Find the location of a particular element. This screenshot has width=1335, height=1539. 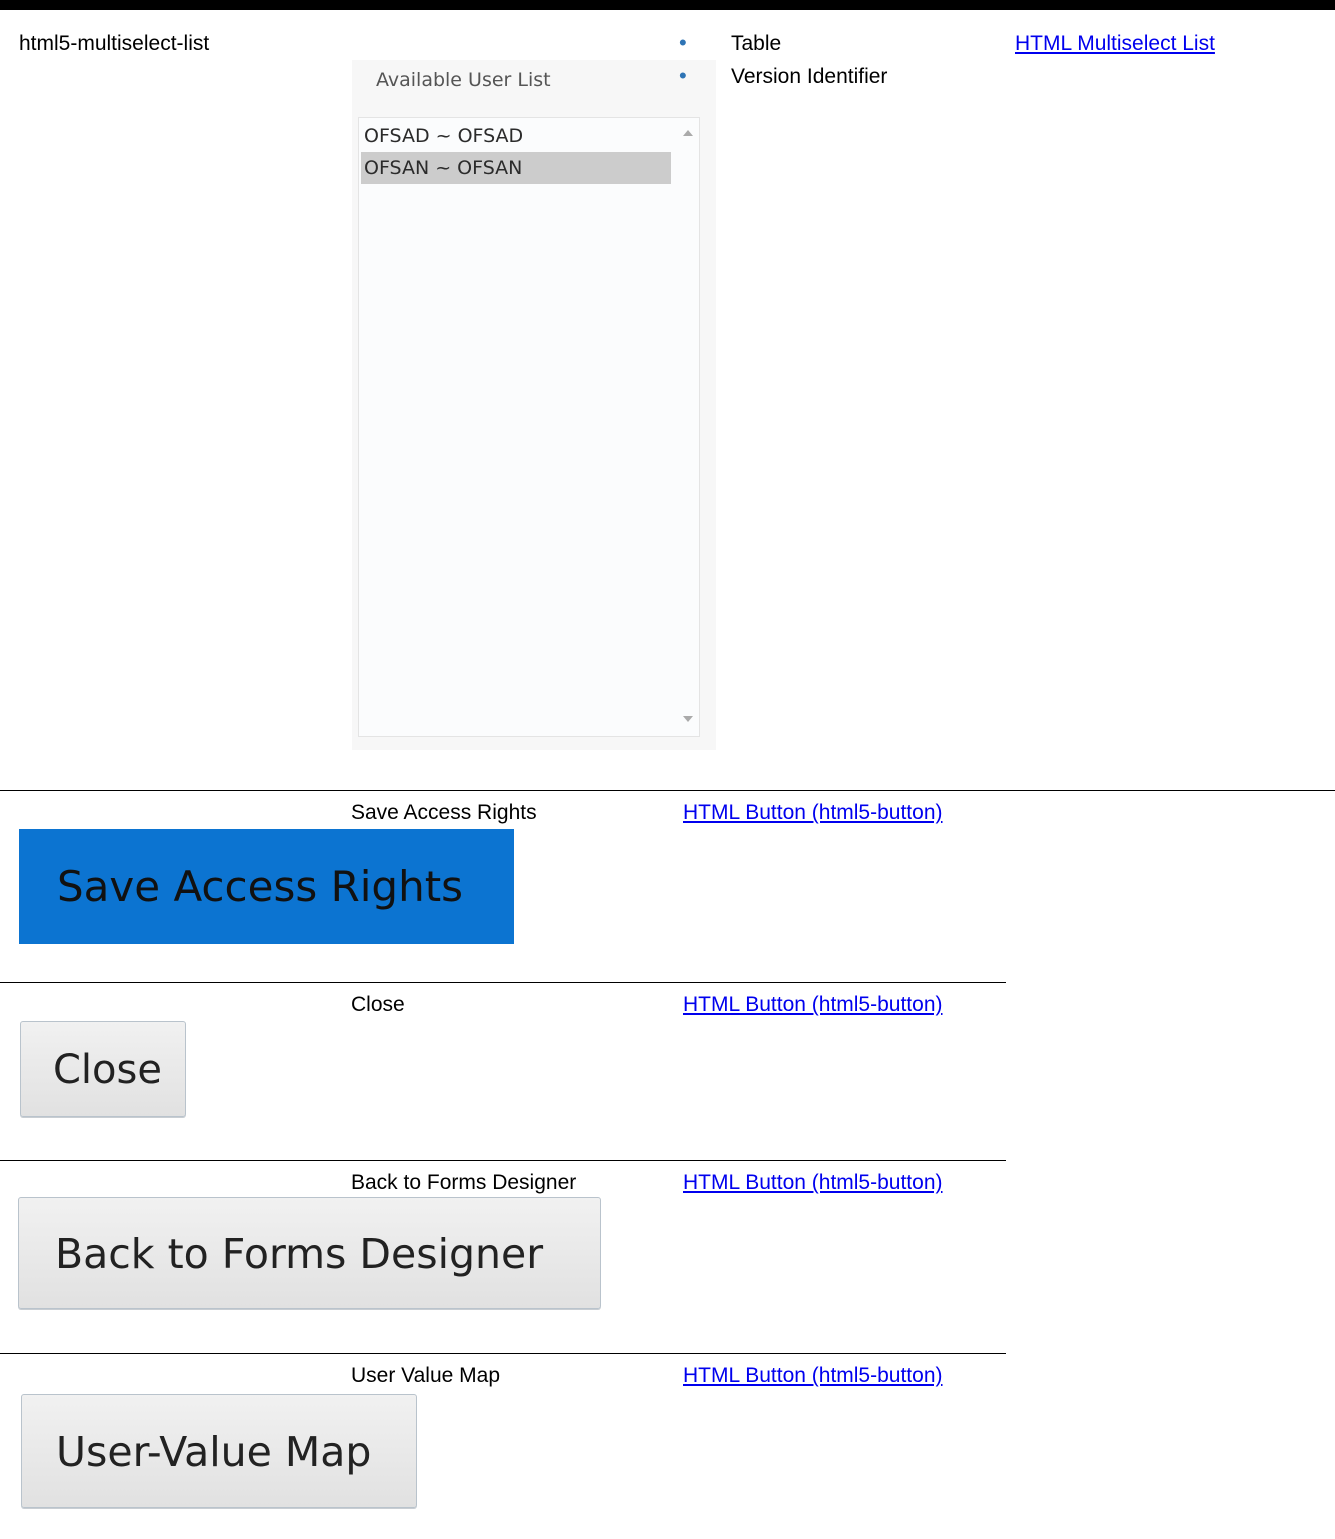

row-label: Close is located at coordinates (378, 1004).